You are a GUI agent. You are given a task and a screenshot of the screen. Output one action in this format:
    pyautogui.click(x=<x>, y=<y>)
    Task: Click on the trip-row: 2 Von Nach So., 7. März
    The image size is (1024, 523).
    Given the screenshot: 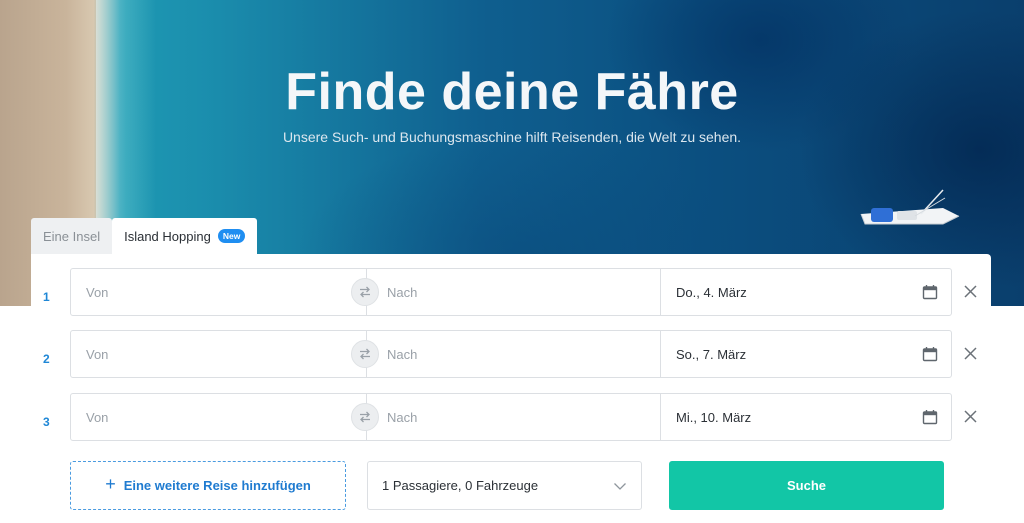 What is the action you would take?
    pyautogui.click(x=511, y=354)
    